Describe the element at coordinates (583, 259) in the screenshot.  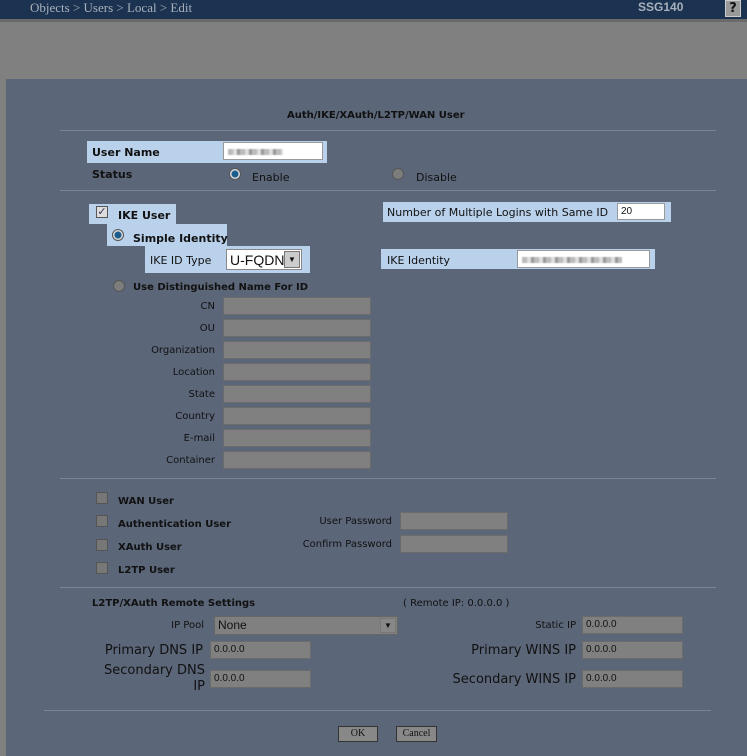
I see `ike-identity-input` at that location.